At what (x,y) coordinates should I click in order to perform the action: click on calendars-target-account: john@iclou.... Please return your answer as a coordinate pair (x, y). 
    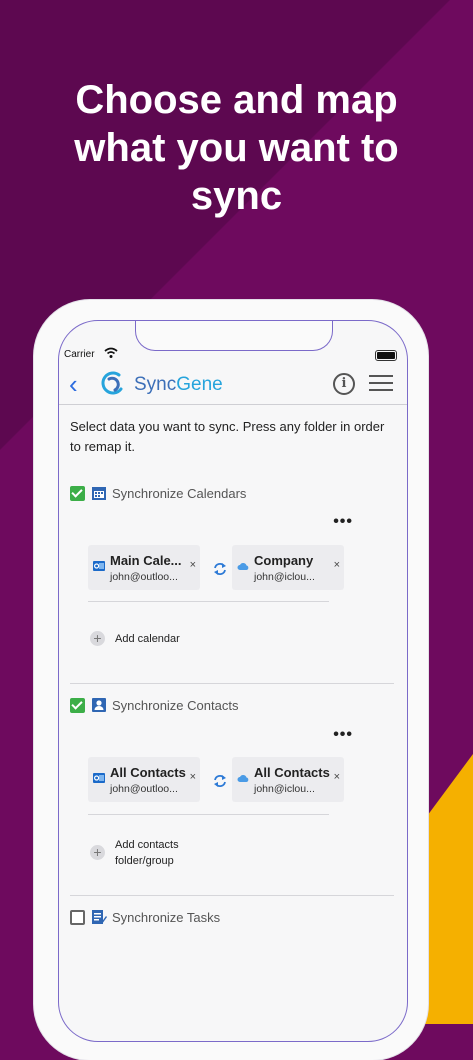
    Looking at the image, I should click on (284, 577).